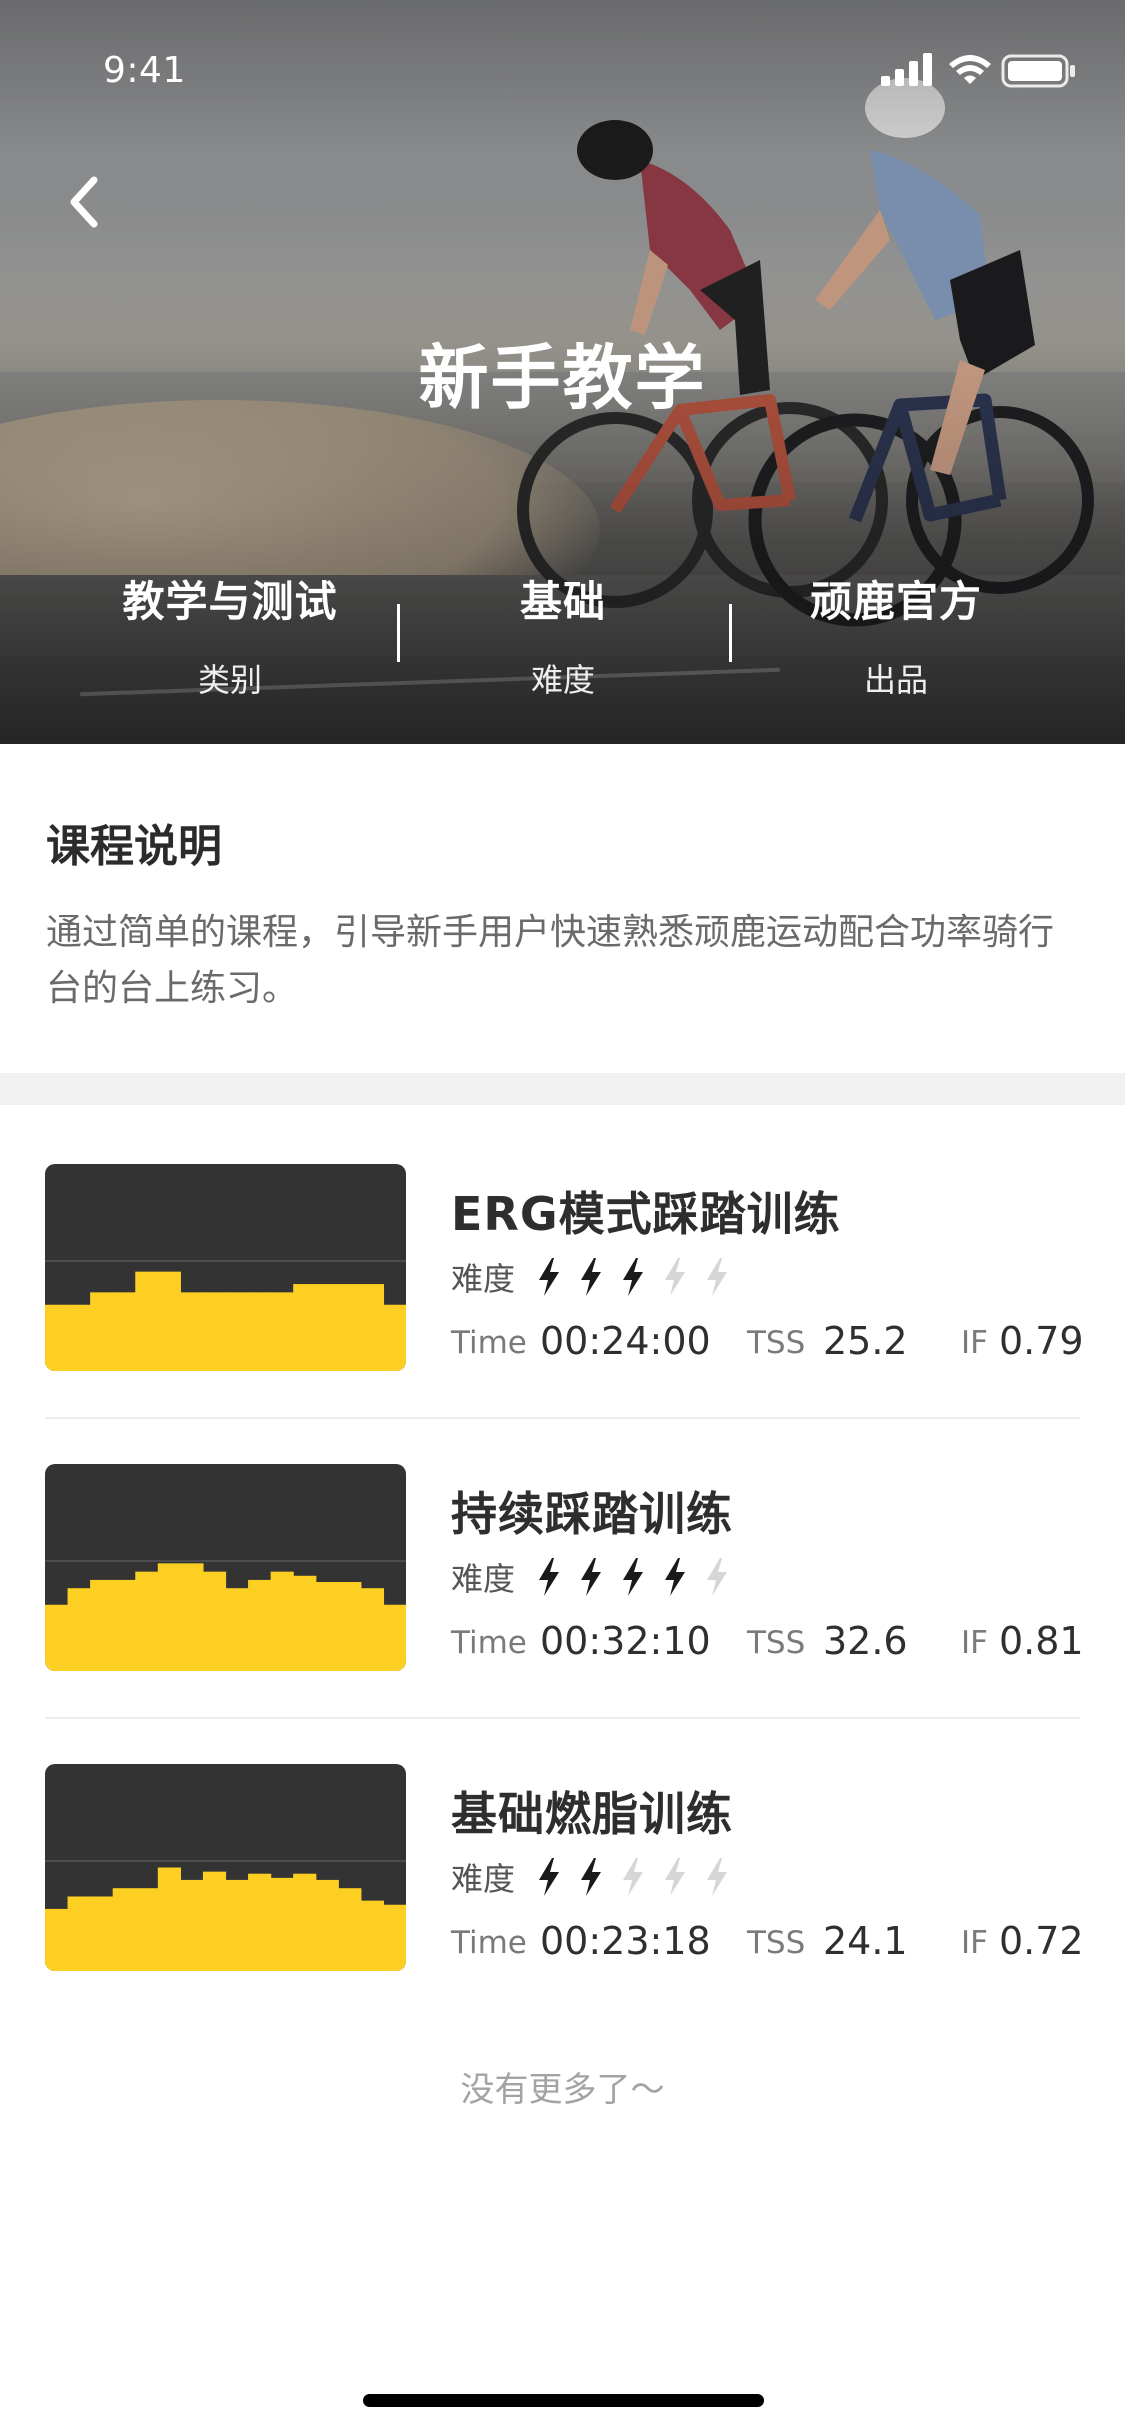 The height and width of the screenshot is (2436, 1125). Describe the element at coordinates (646, 1214) in the screenshot. I see `course-title: ERG模式踩踏训练` at that location.